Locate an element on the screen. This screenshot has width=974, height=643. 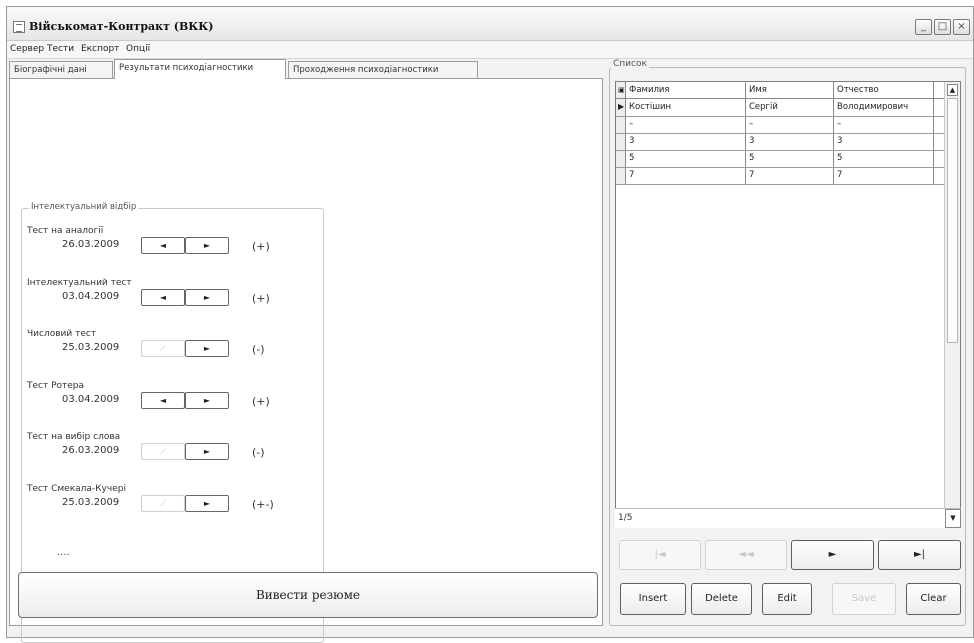
test-word-choice: Тест на вибір слова 26.03.2009 ⟋ ► (-) is located at coordinates (146, 446).